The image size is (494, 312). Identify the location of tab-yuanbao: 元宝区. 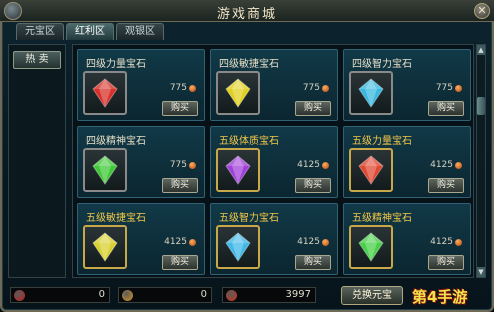
(40, 31).